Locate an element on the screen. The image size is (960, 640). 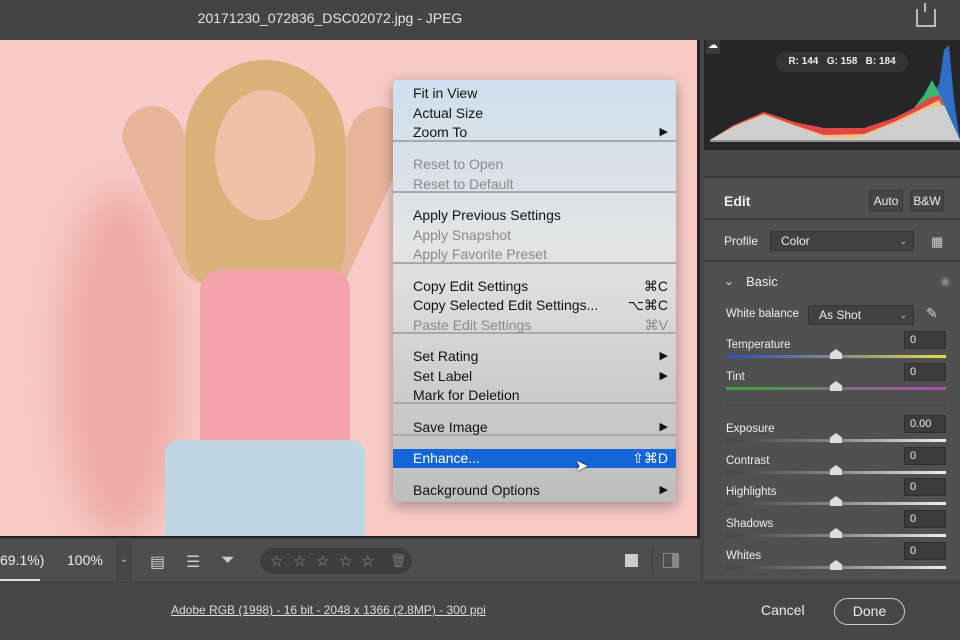
menu-item-mark-for-deletion: Mark for Deletion is located at coordinates (534, 395).